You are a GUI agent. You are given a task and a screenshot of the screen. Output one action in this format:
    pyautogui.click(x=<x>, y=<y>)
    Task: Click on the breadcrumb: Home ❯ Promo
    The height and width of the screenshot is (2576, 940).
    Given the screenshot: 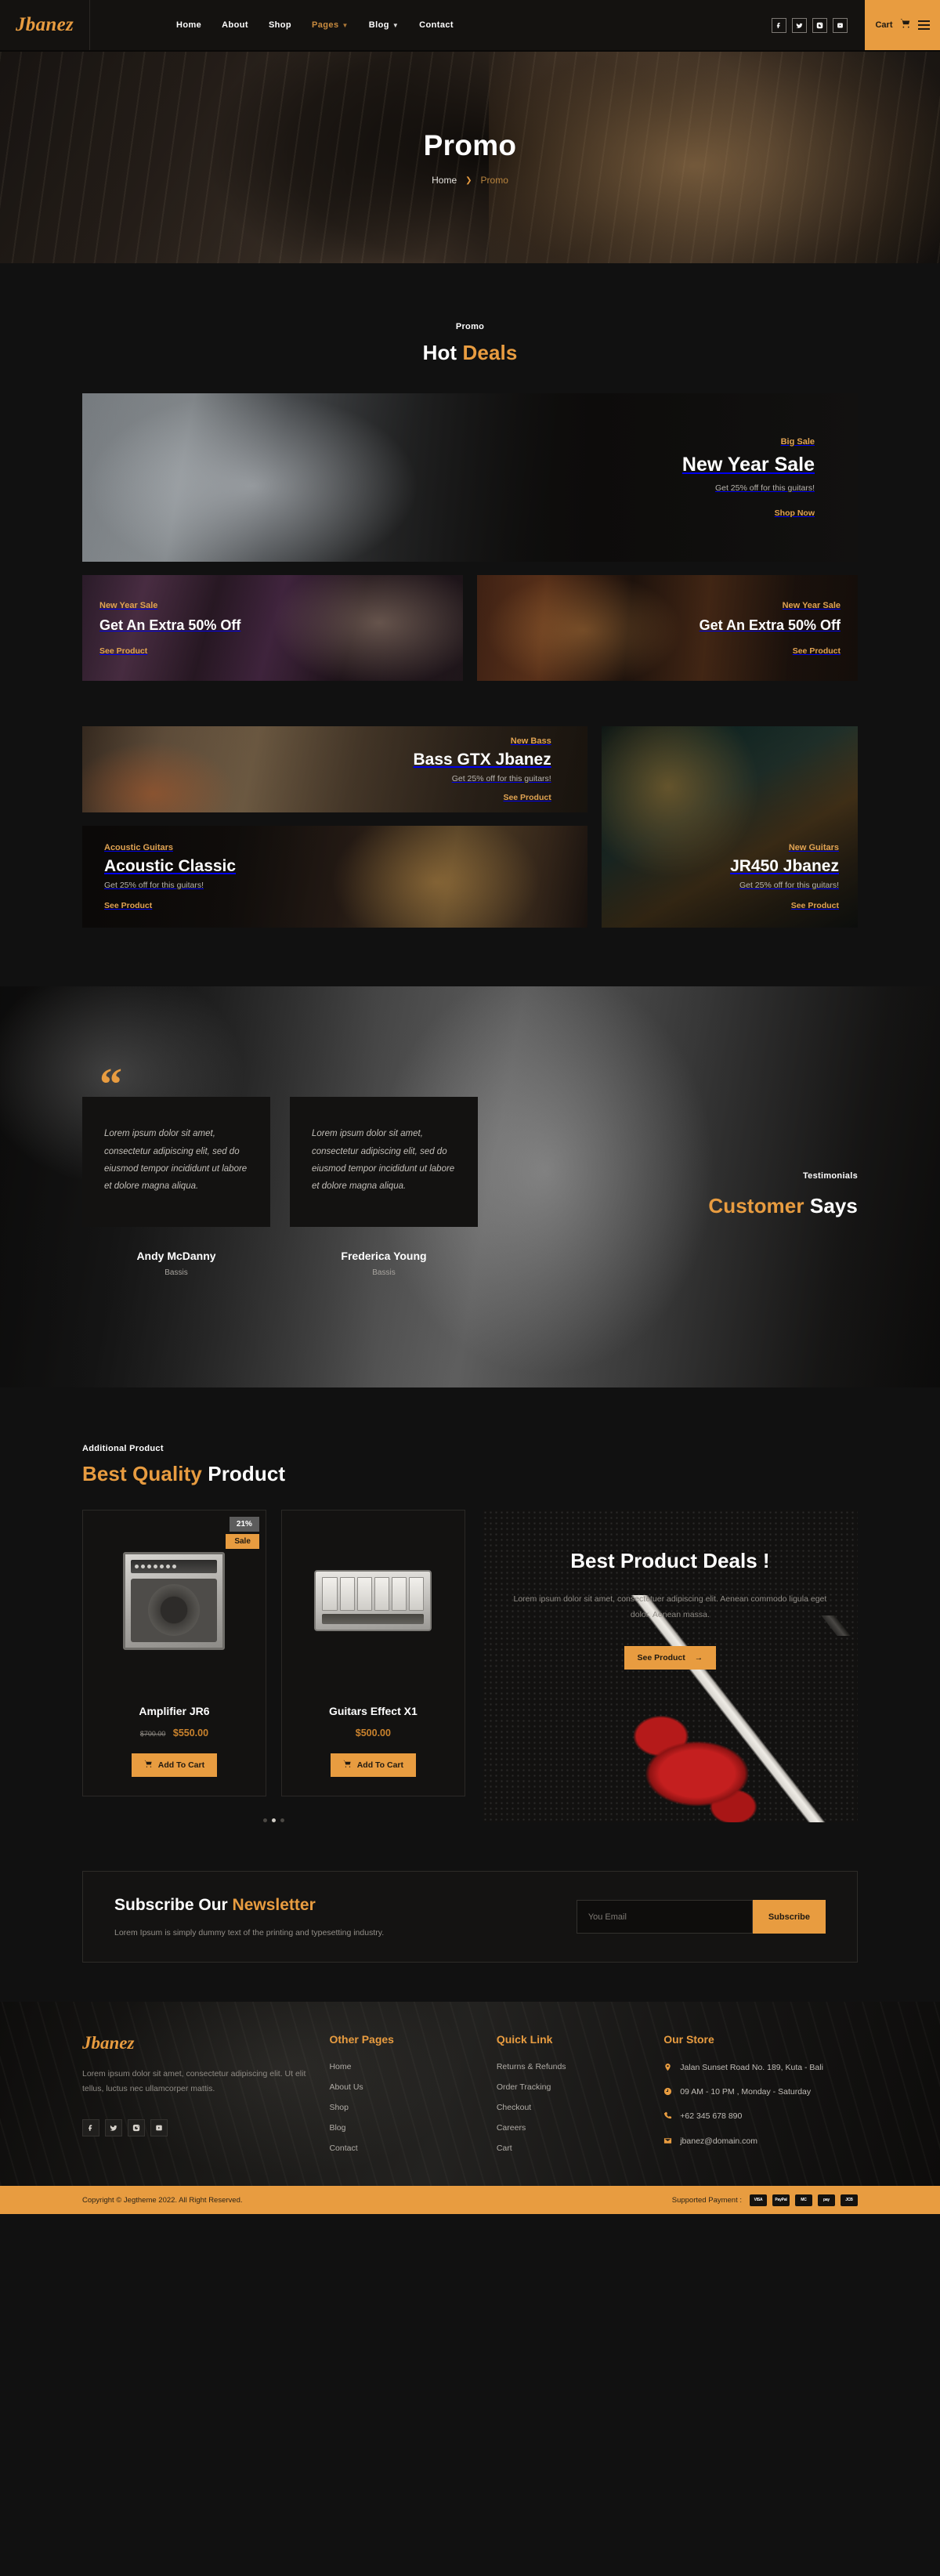 What is the action you would take?
    pyautogui.click(x=470, y=181)
    